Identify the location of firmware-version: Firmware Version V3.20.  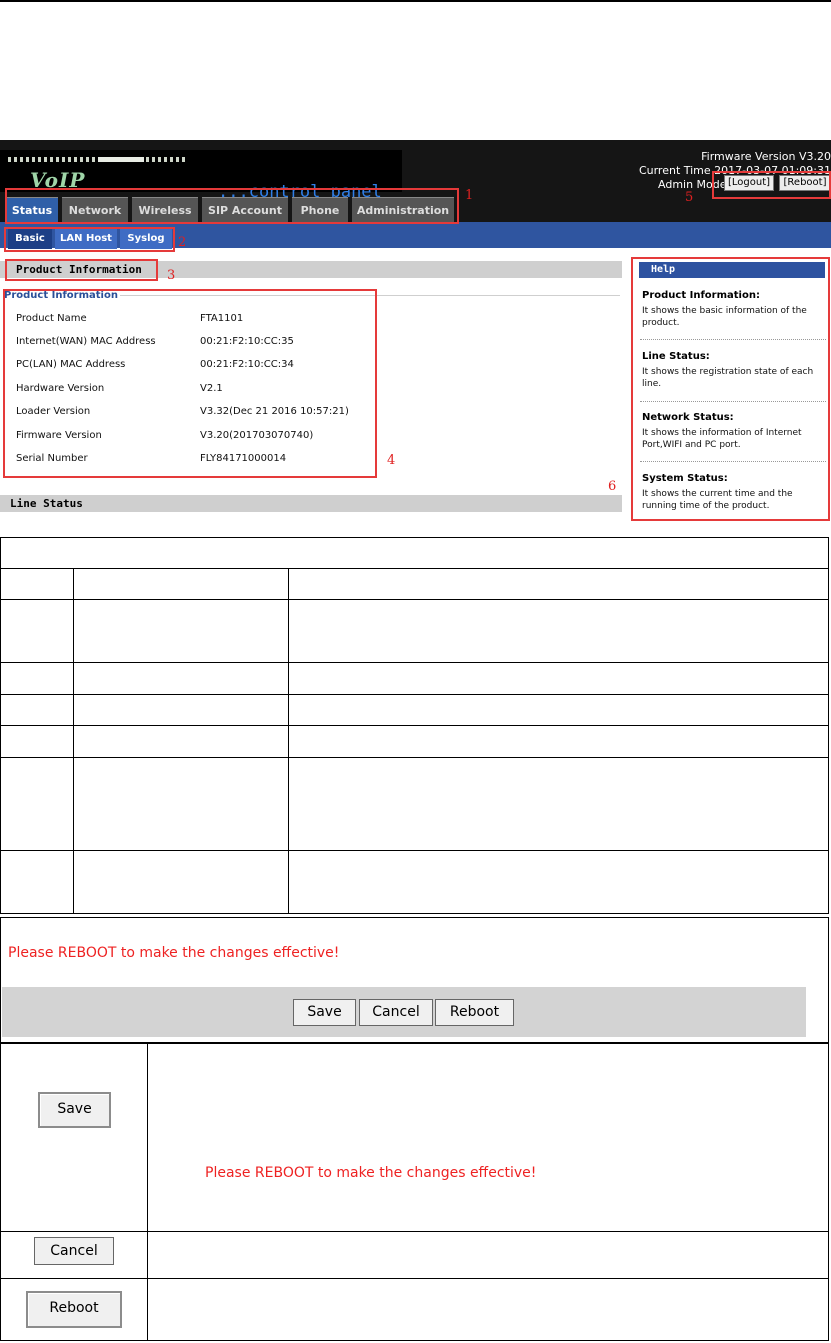
(766, 156).